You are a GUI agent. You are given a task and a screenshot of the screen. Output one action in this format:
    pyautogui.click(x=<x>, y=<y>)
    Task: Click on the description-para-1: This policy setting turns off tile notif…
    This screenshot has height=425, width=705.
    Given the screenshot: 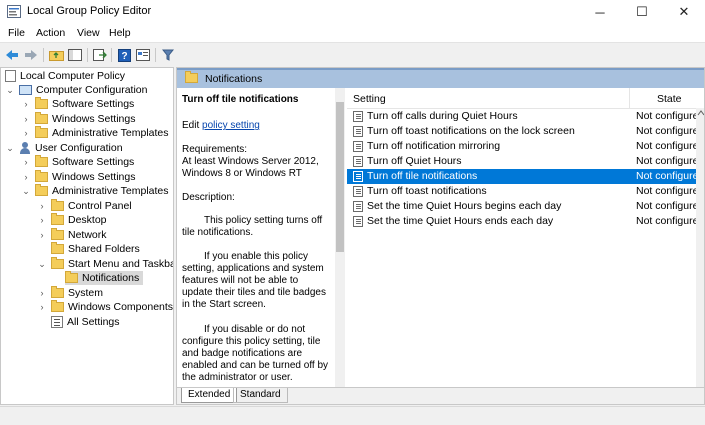 What is the action you would take?
    pyautogui.click(x=252, y=226)
    